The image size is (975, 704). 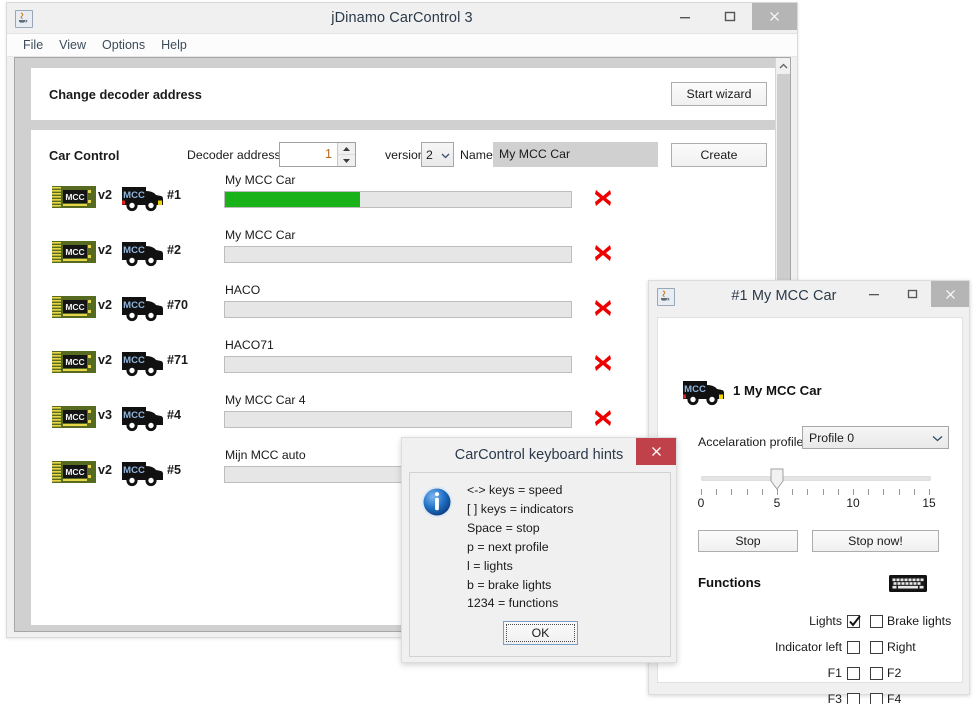 I want to click on name-input: My MCC Car, so click(x=575, y=154).